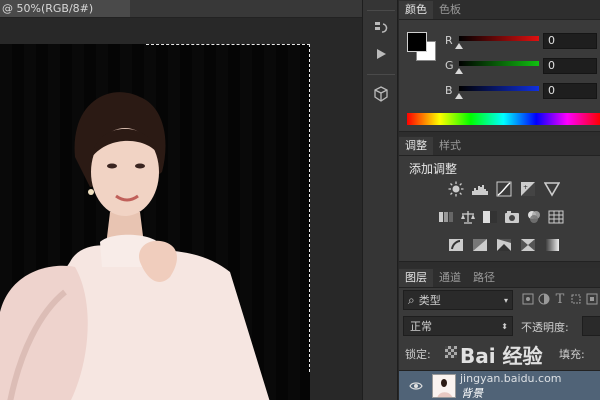 This screenshot has width=600, height=400. I want to click on type-filter-icon: T, so click(560, 299).